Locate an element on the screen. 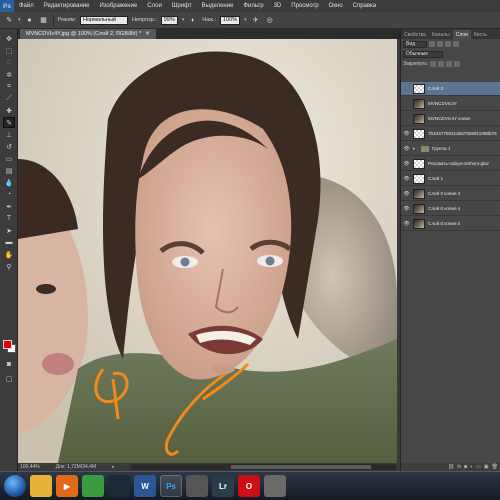  link-layers-icon: ⛓ is located at coordinates (451, 467).